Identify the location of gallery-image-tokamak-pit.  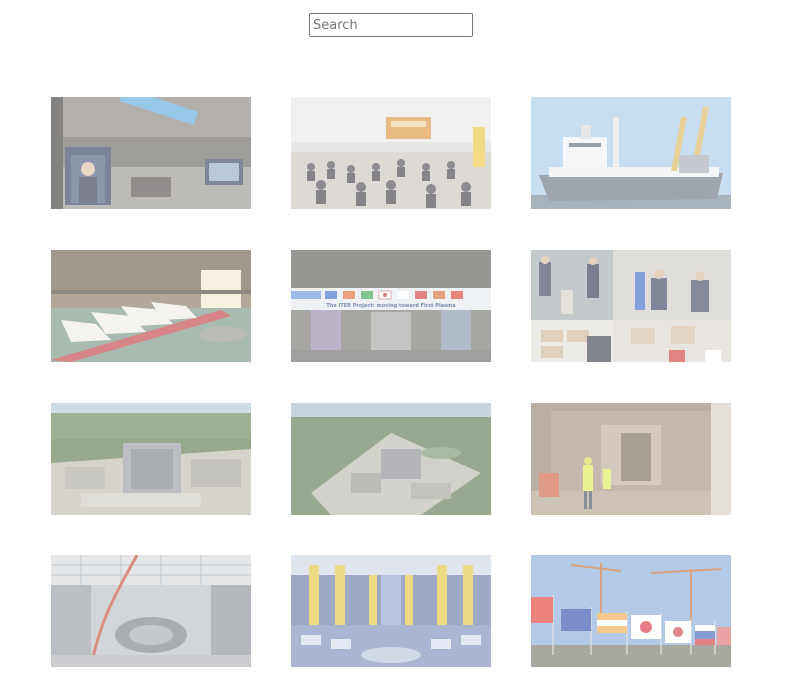
(391, 611).